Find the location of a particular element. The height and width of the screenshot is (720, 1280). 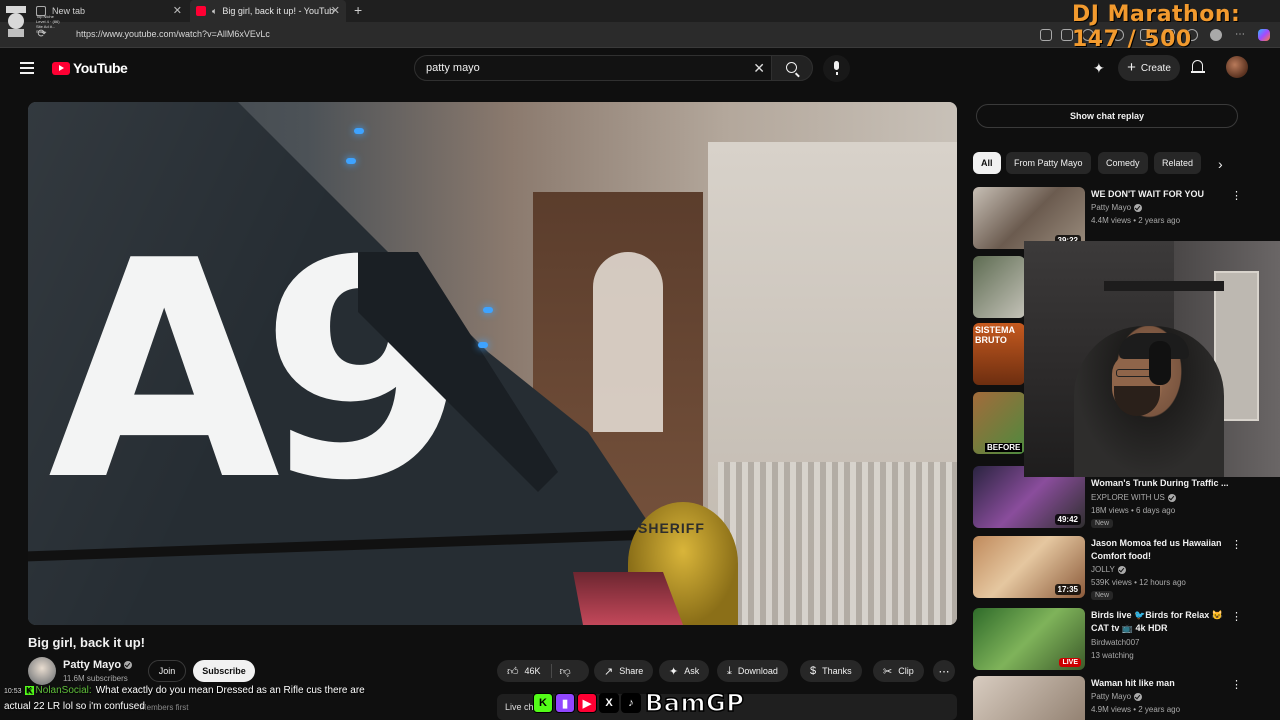

chip-from-patty-mayo: From Patty Mayo is located at coordinates (1048, 163).